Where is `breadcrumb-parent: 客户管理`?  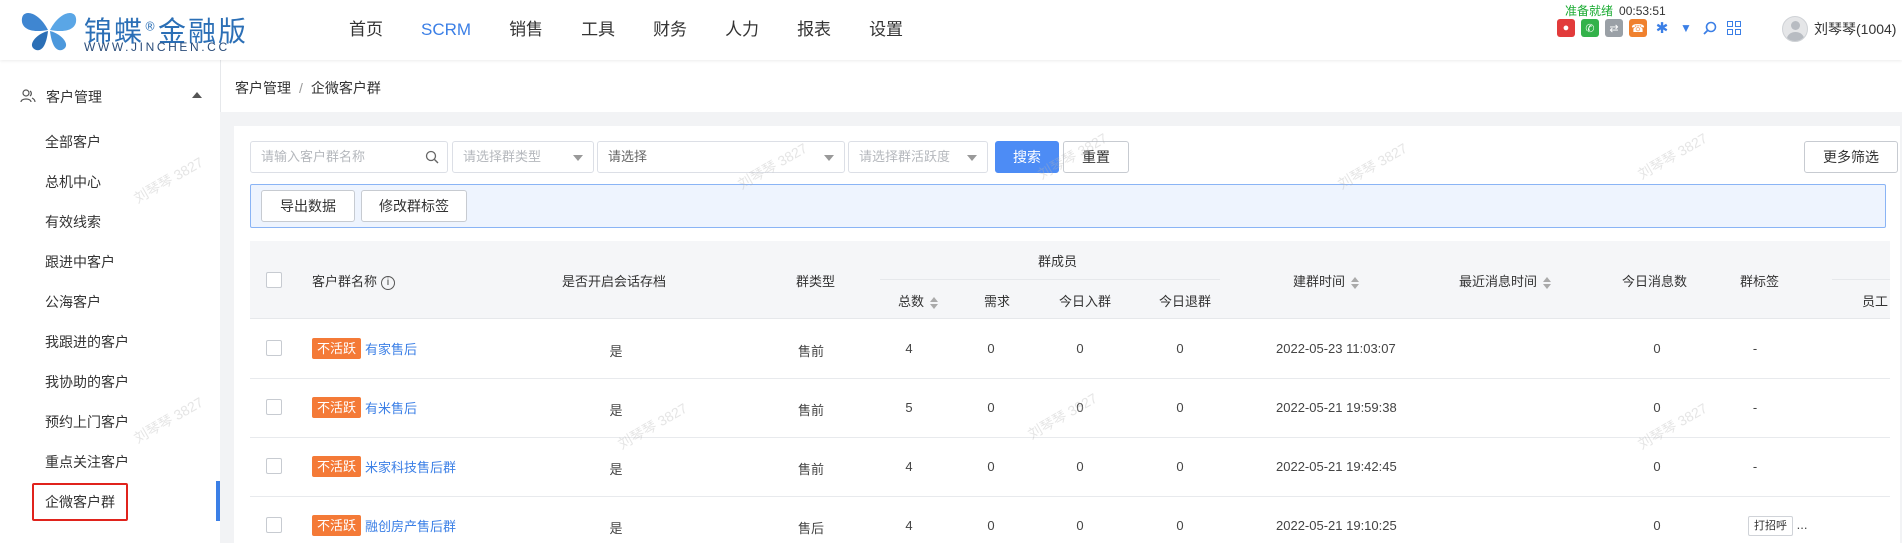
breadcrumb-parent: 客户管理 is located at coordinates (263, 88).